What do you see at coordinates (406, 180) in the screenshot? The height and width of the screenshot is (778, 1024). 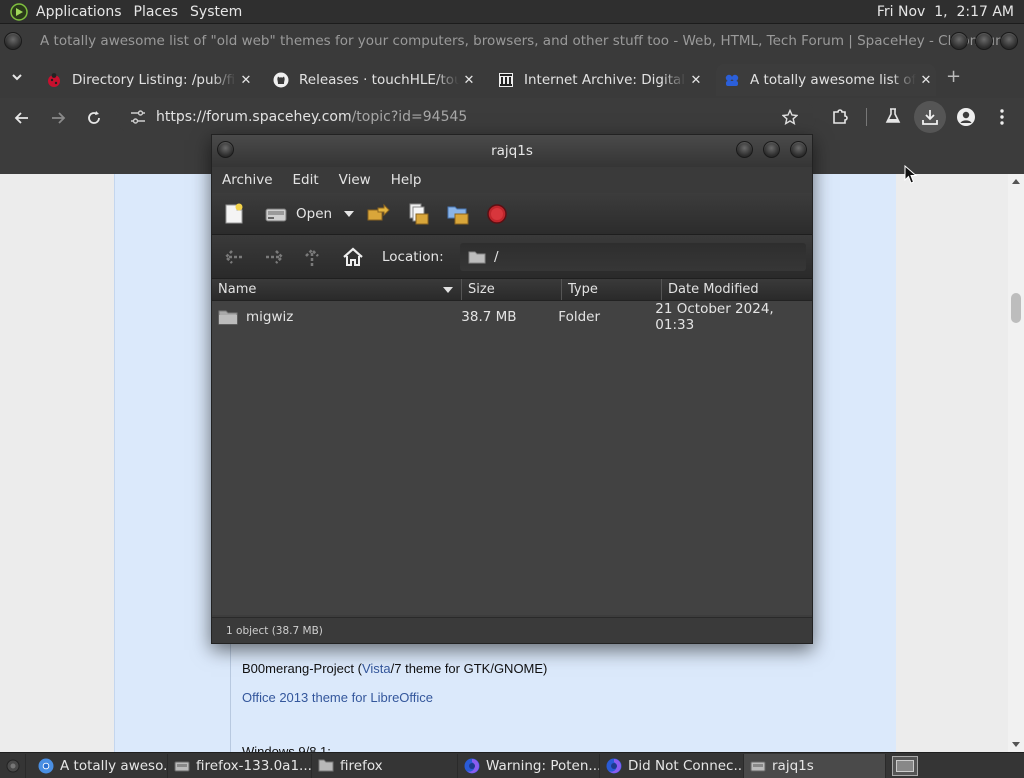 I see `menu-help: Help` at bounding box center [406, 180].